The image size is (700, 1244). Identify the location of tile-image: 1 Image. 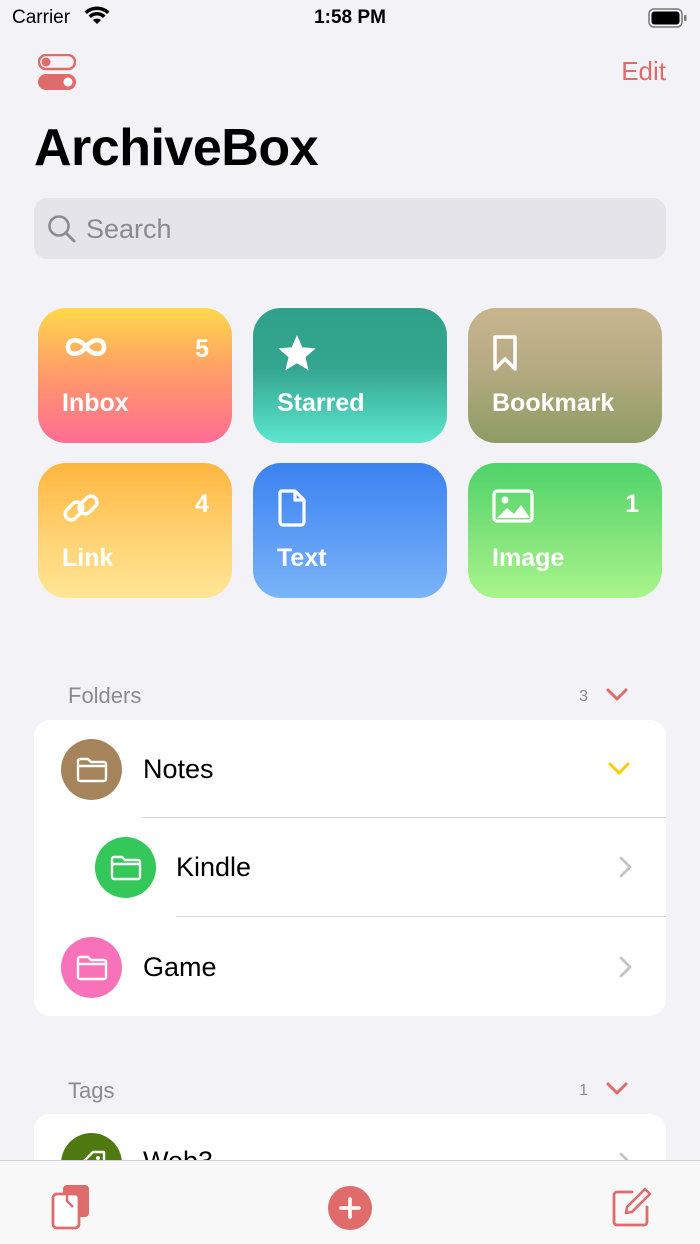
(565, 530).